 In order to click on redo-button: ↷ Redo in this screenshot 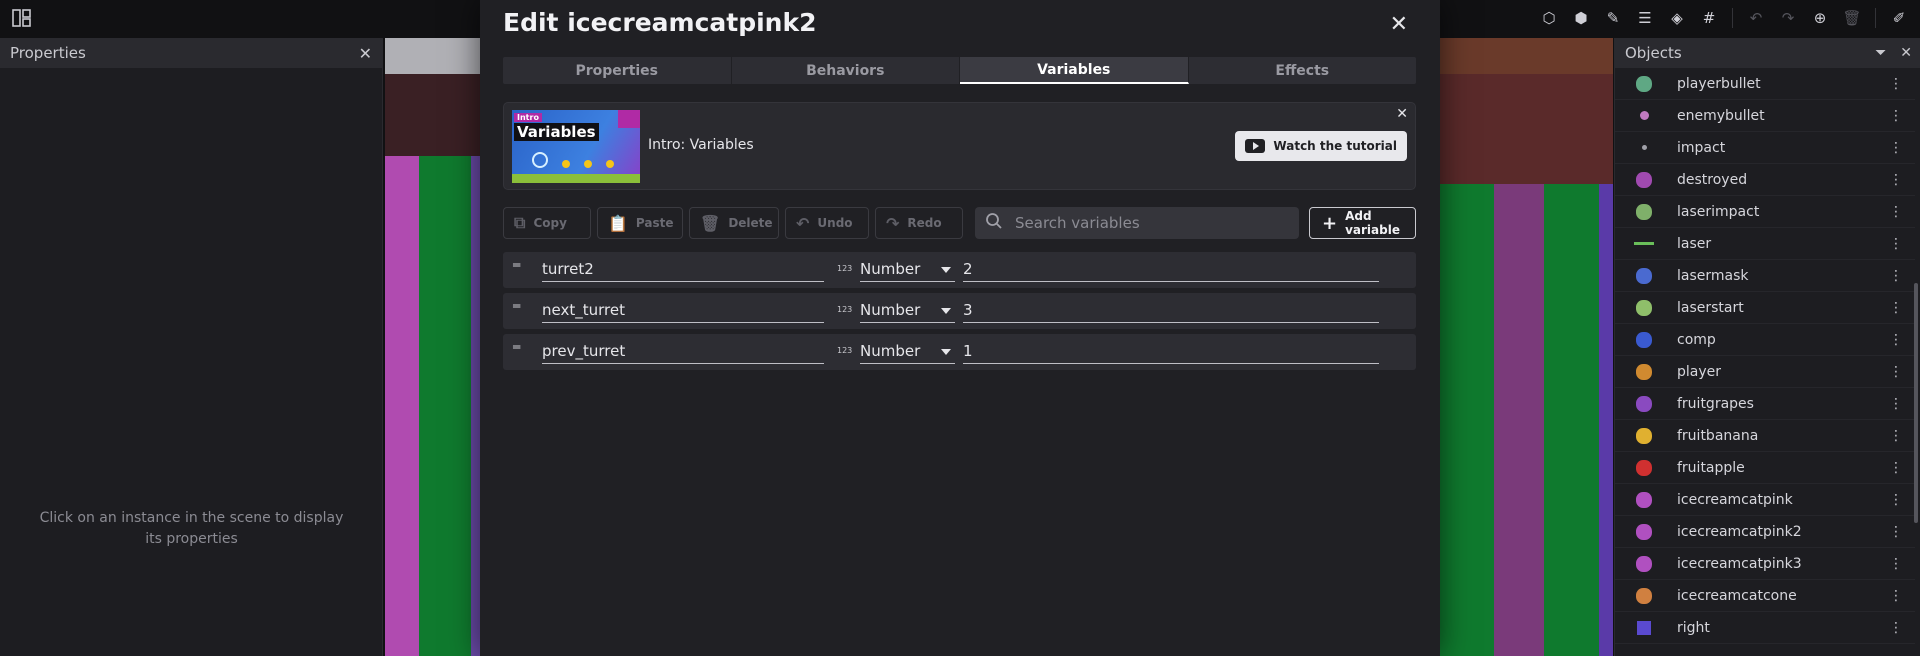, I will do `click(919, 223)`.